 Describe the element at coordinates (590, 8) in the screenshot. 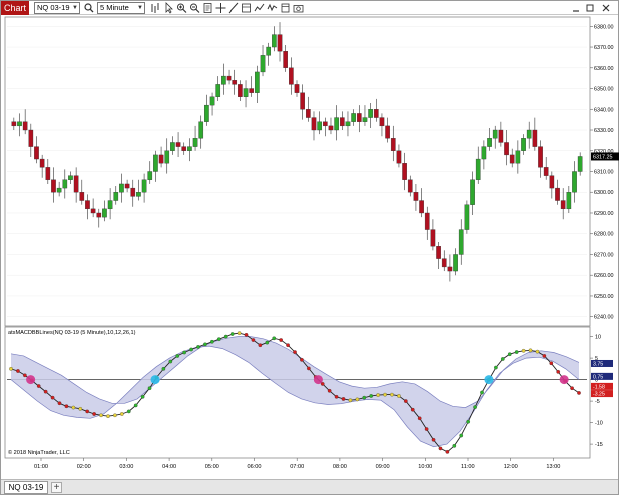

I see `maximize-icon` at that location.